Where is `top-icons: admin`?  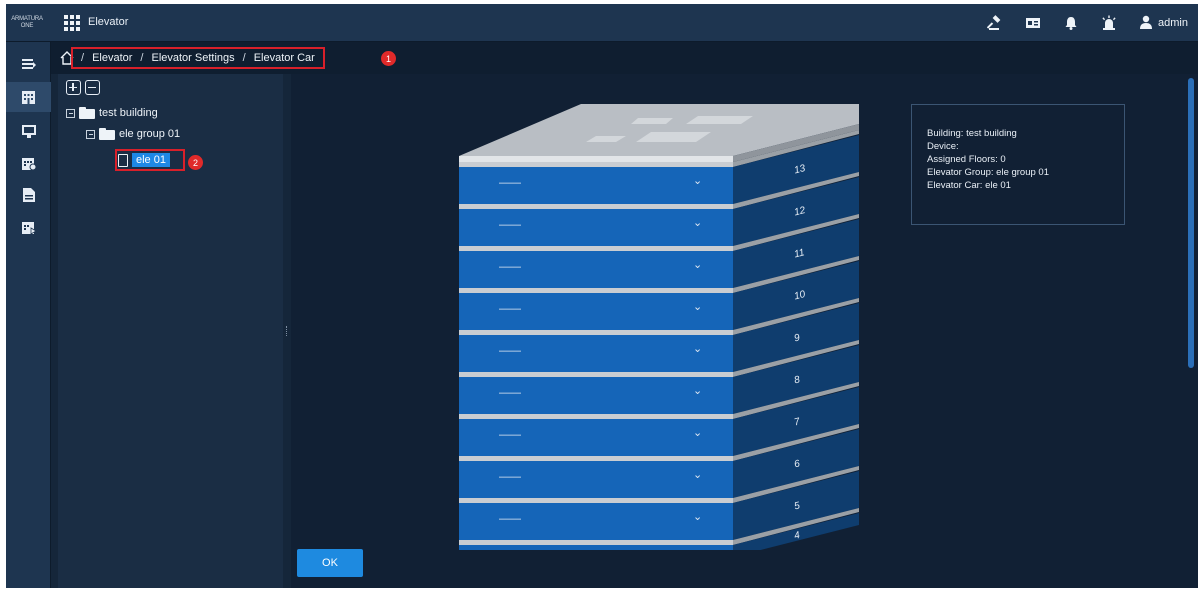
top-icons: admin is located at coordinates (1087, 23).